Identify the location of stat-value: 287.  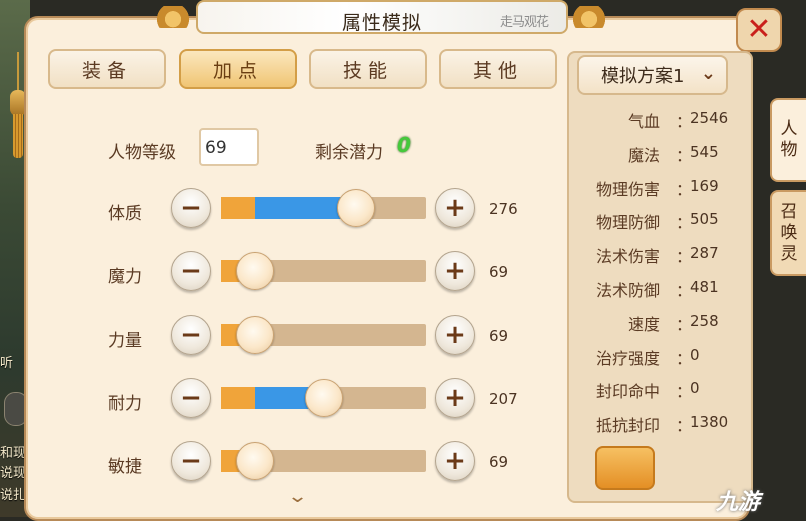
(704, 253).